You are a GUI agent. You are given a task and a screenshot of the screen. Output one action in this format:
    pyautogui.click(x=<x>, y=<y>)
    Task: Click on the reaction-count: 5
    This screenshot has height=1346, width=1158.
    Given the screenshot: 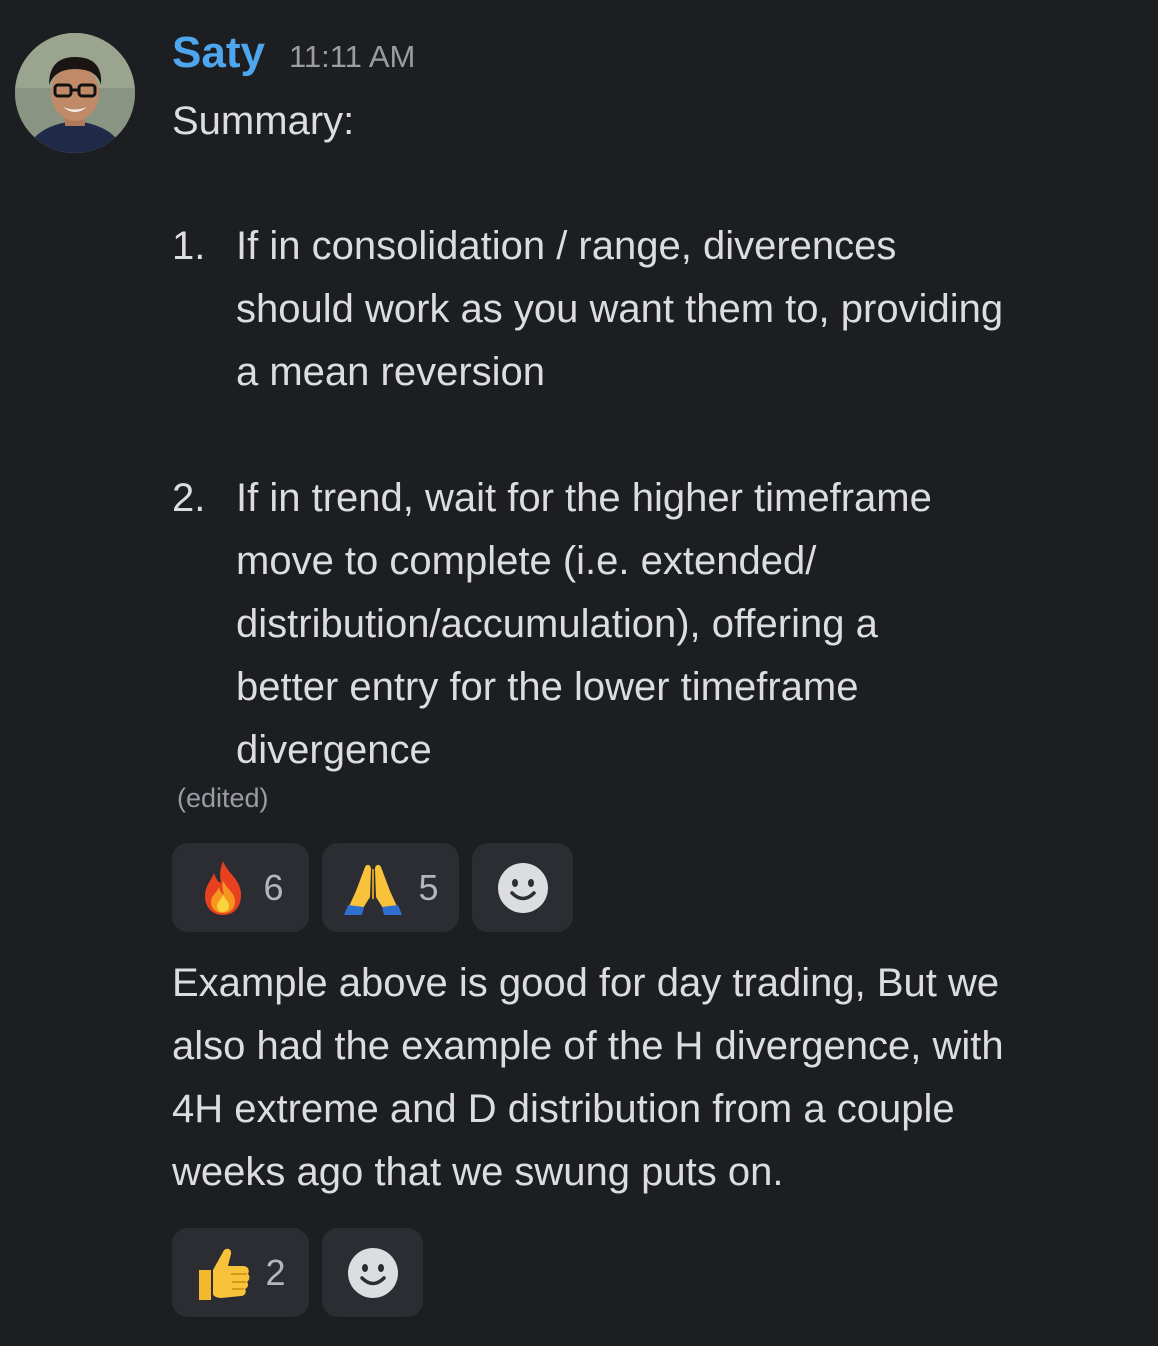 What is the action you would take?
    pyautogui.click(x=428, y=887)
    